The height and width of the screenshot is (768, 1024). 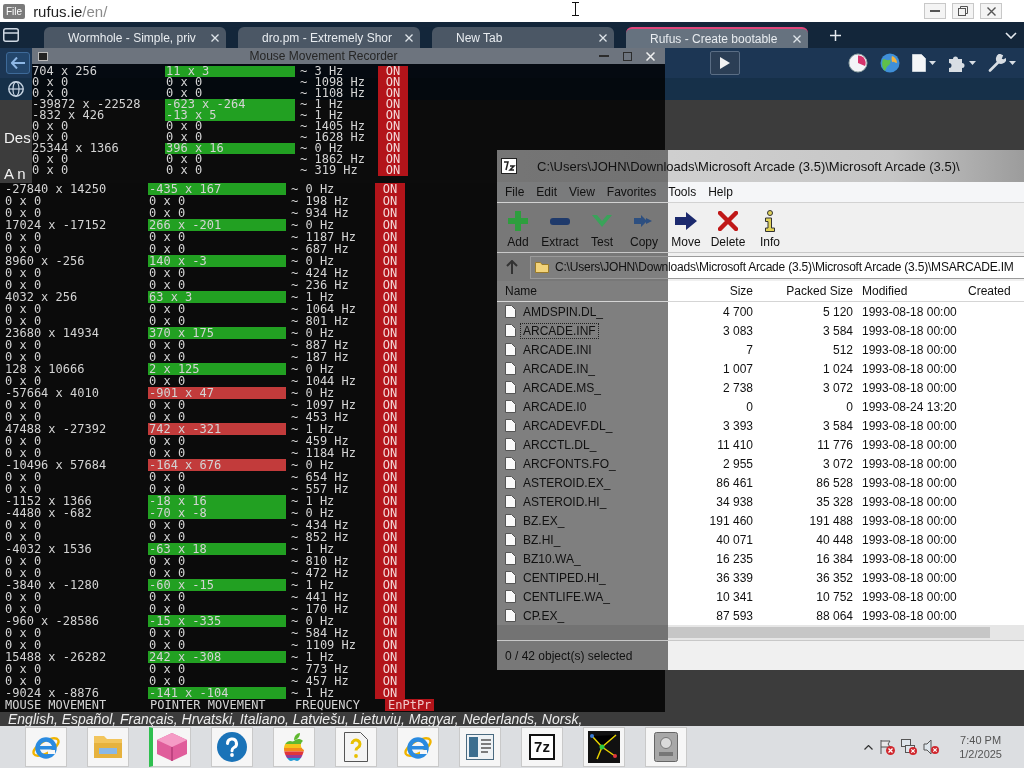 What do you see at coordinates (135, 37) in the screenshot?
I see `browser-tab: Wormhole - Simple, priv` at bounding box center [135, 37].